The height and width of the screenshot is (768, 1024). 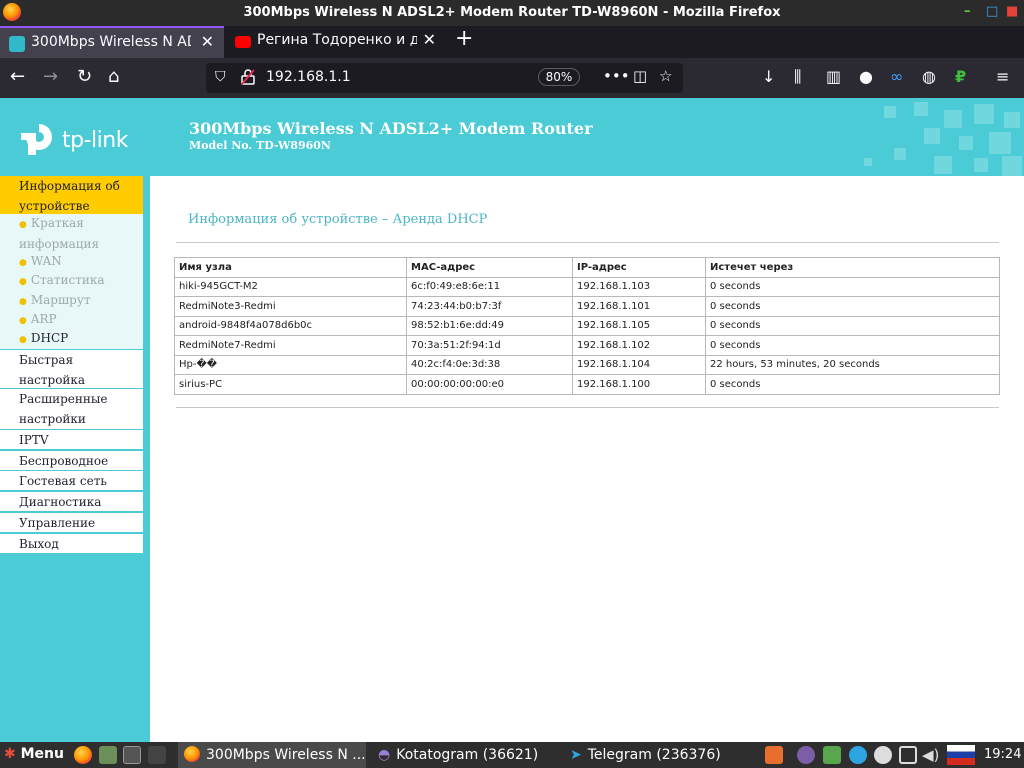 What do you see at coordinates (71, 501) in the screenshot?
I see `sidebar-item-diagnostics: Диагностика` at bounding box center [71, 501].